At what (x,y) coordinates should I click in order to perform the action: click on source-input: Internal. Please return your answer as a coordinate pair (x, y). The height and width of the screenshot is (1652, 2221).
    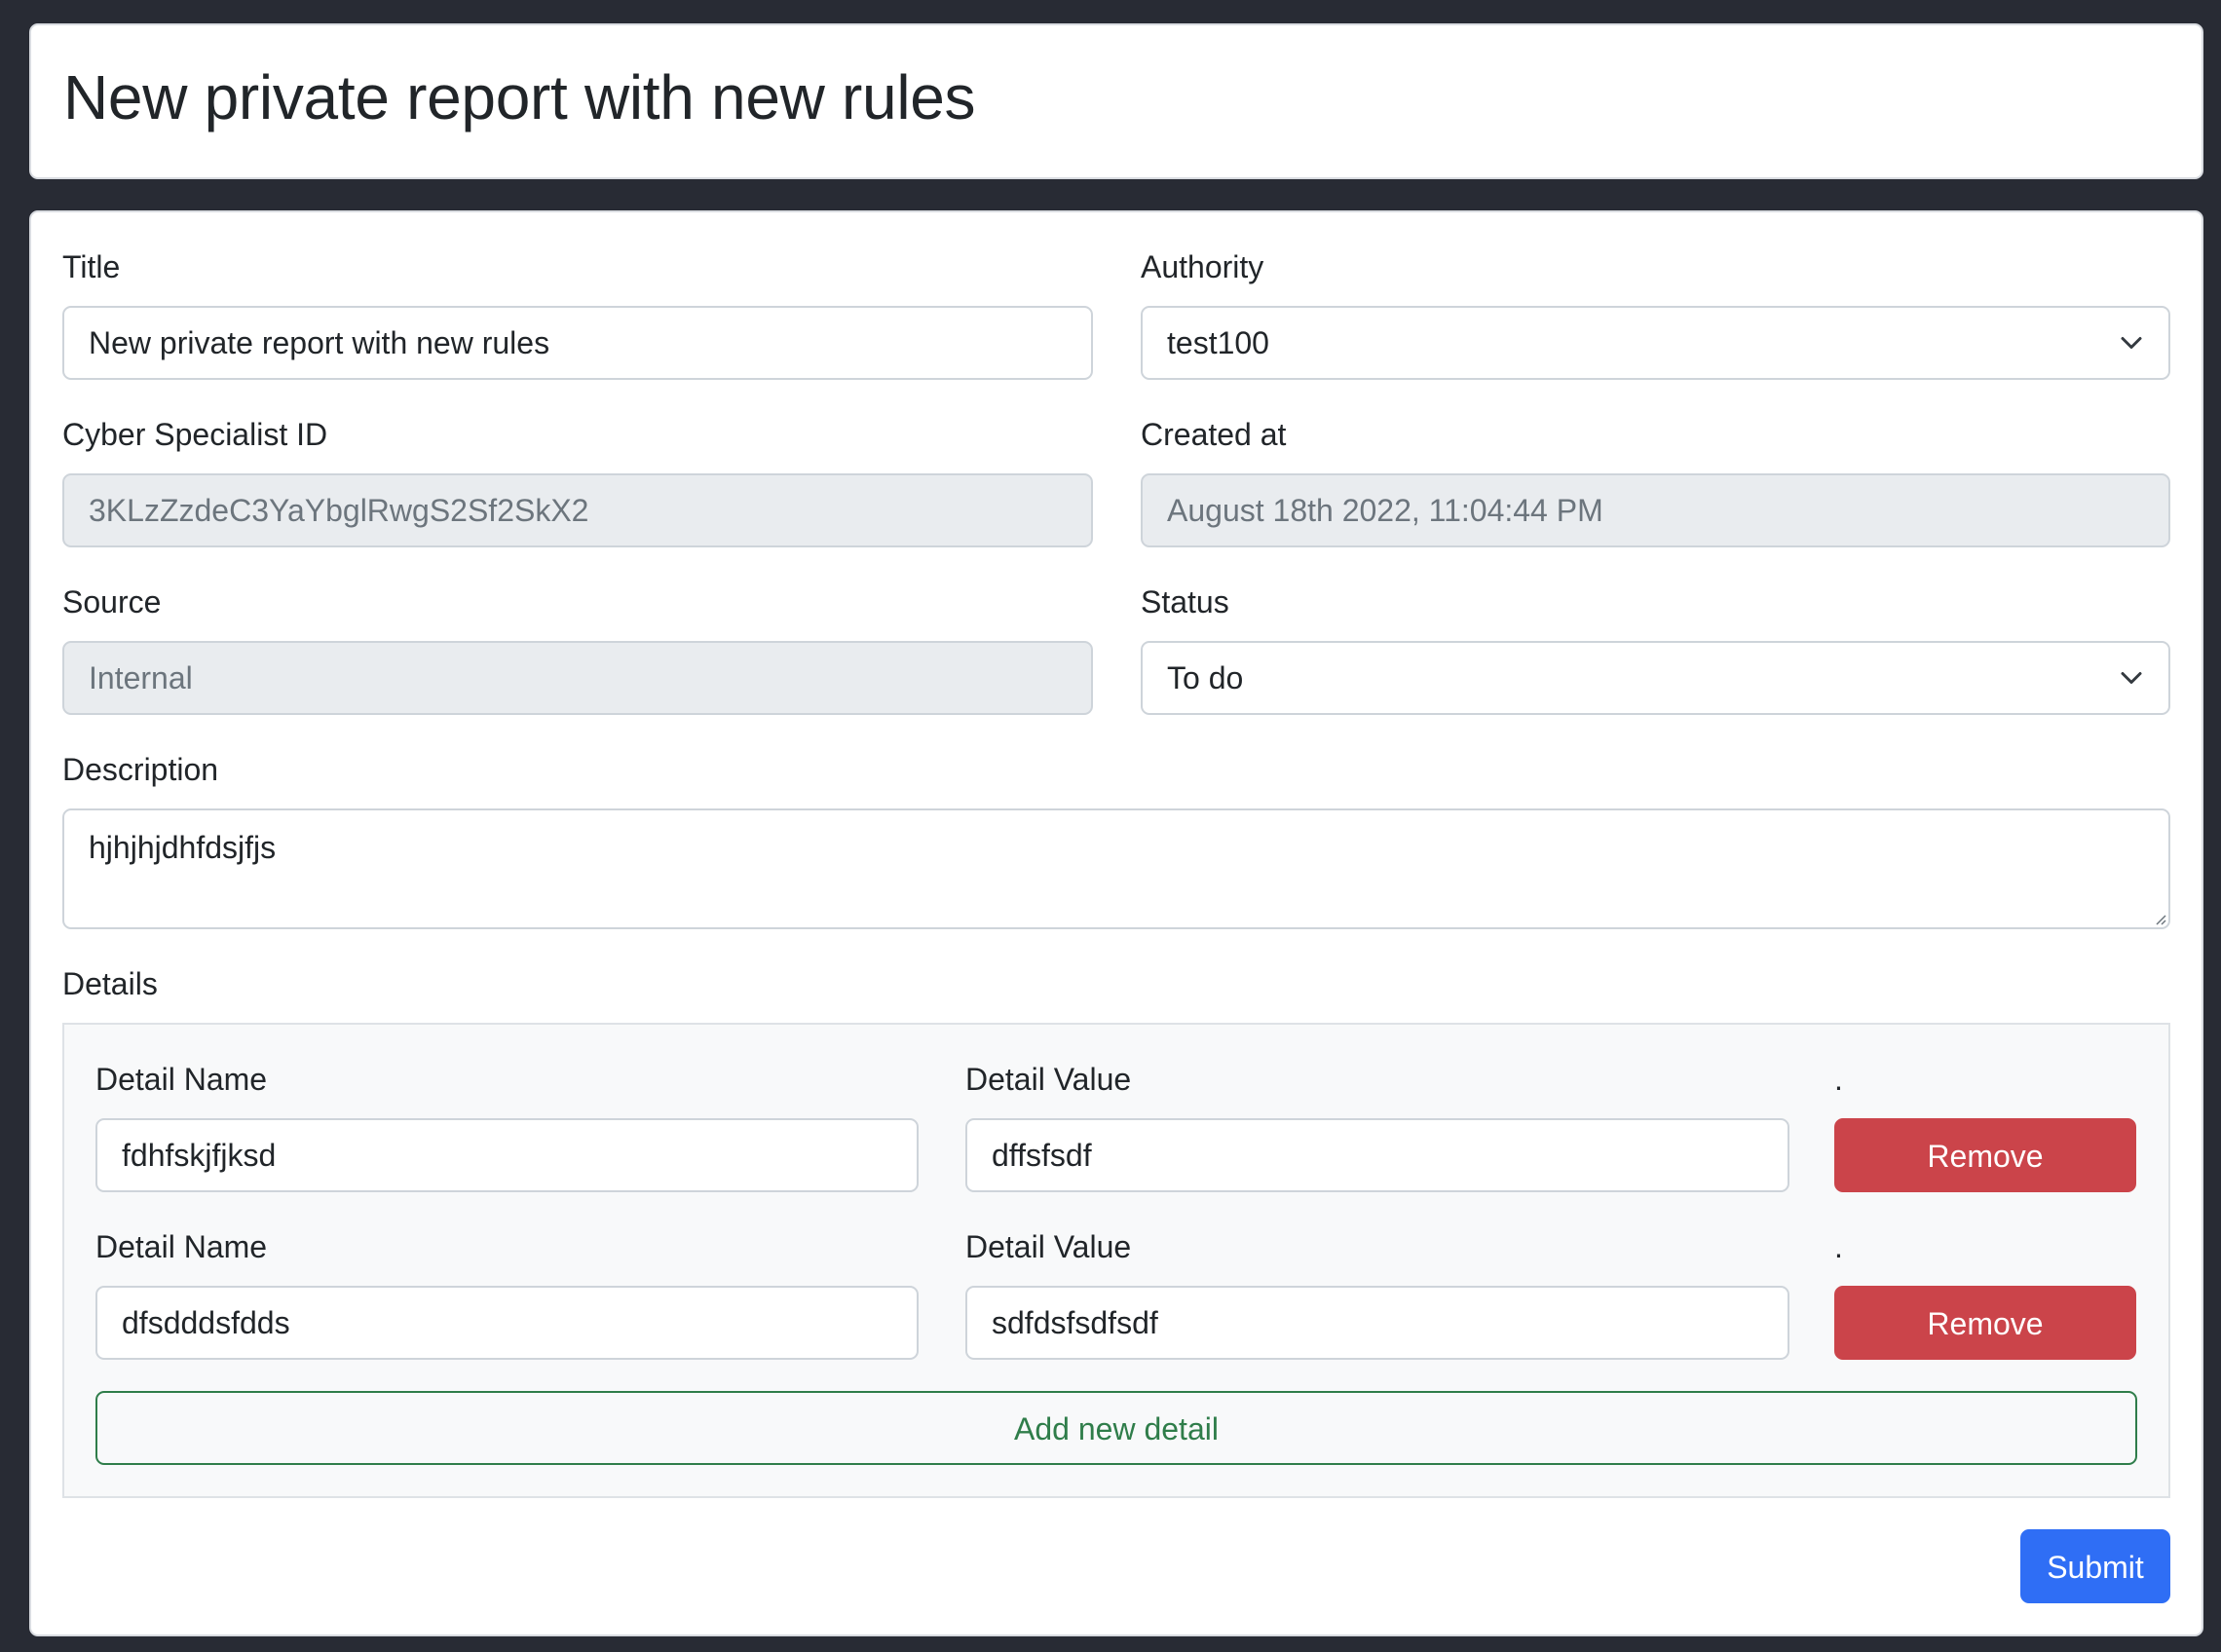
    Looking at the image, I should click on (577, 678).